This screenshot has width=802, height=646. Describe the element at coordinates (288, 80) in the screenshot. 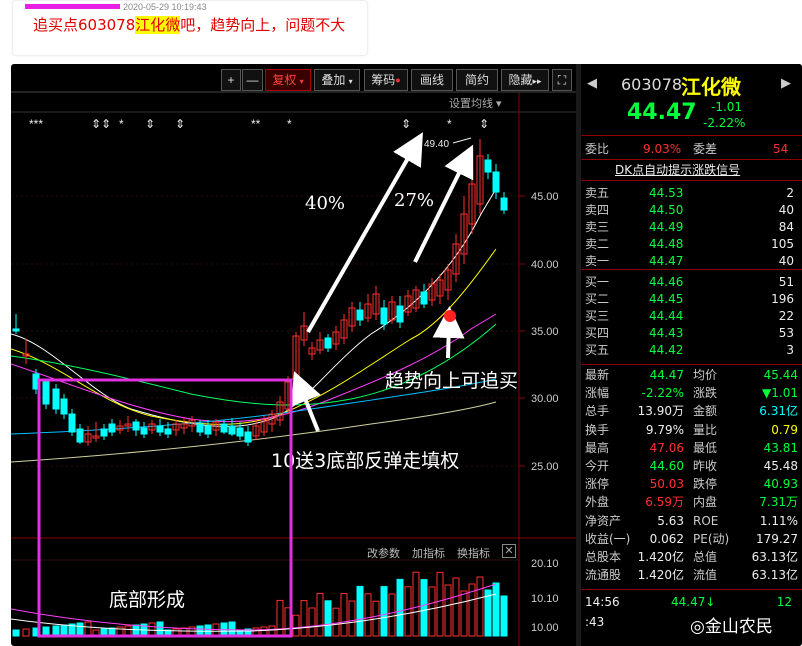

I see `fuquan-button: 复权 ▾` at that location.